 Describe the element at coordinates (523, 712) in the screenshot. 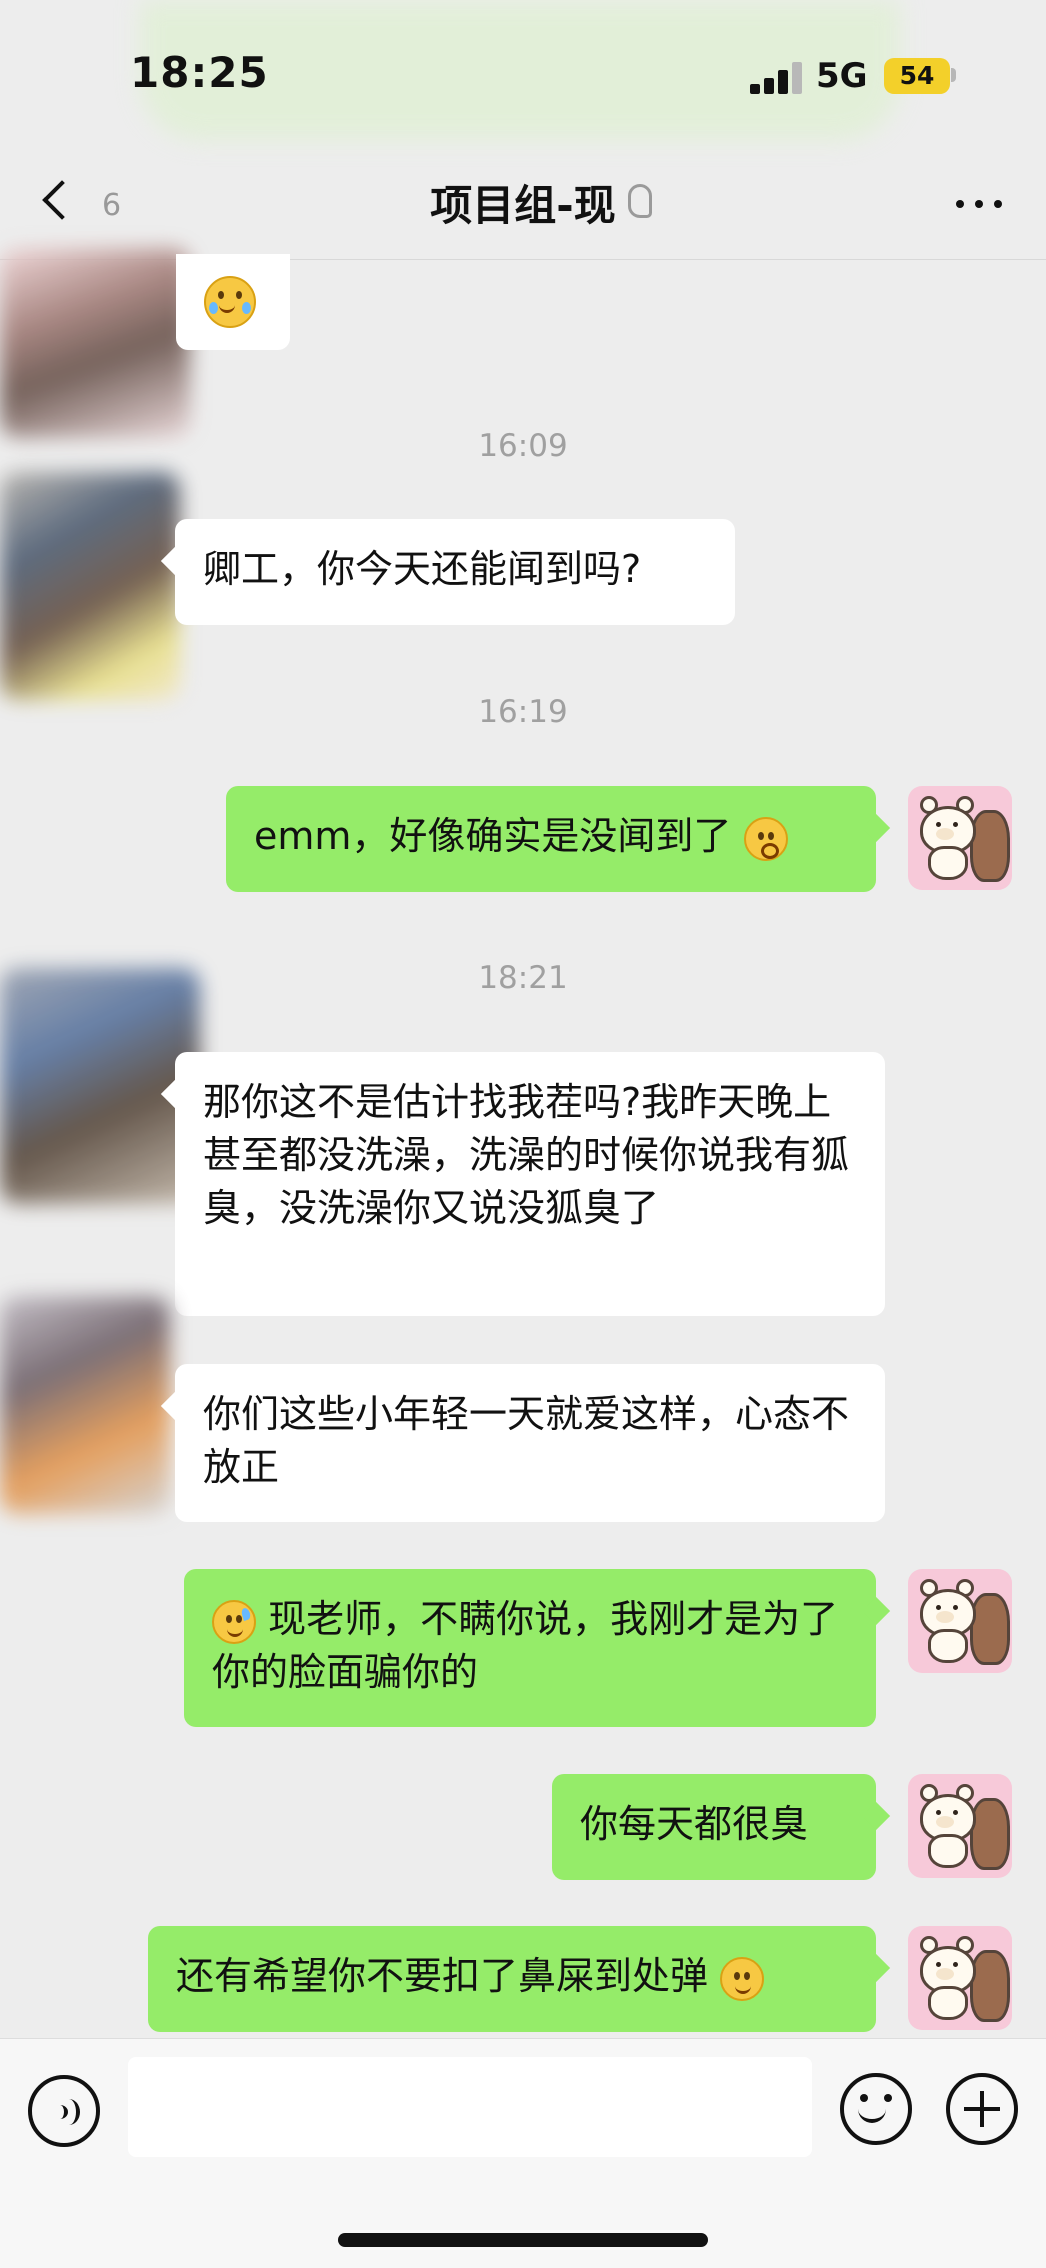

I see `time-divider: 16:19` at that location.